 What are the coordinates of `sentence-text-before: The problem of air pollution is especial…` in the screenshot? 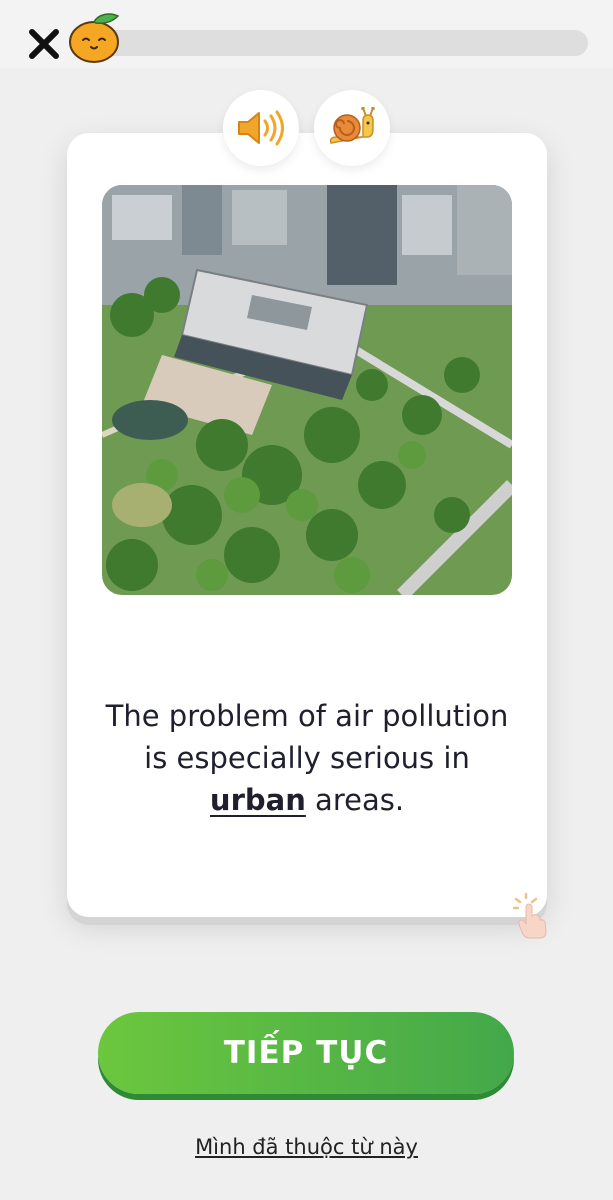 It's located at (307, 737).